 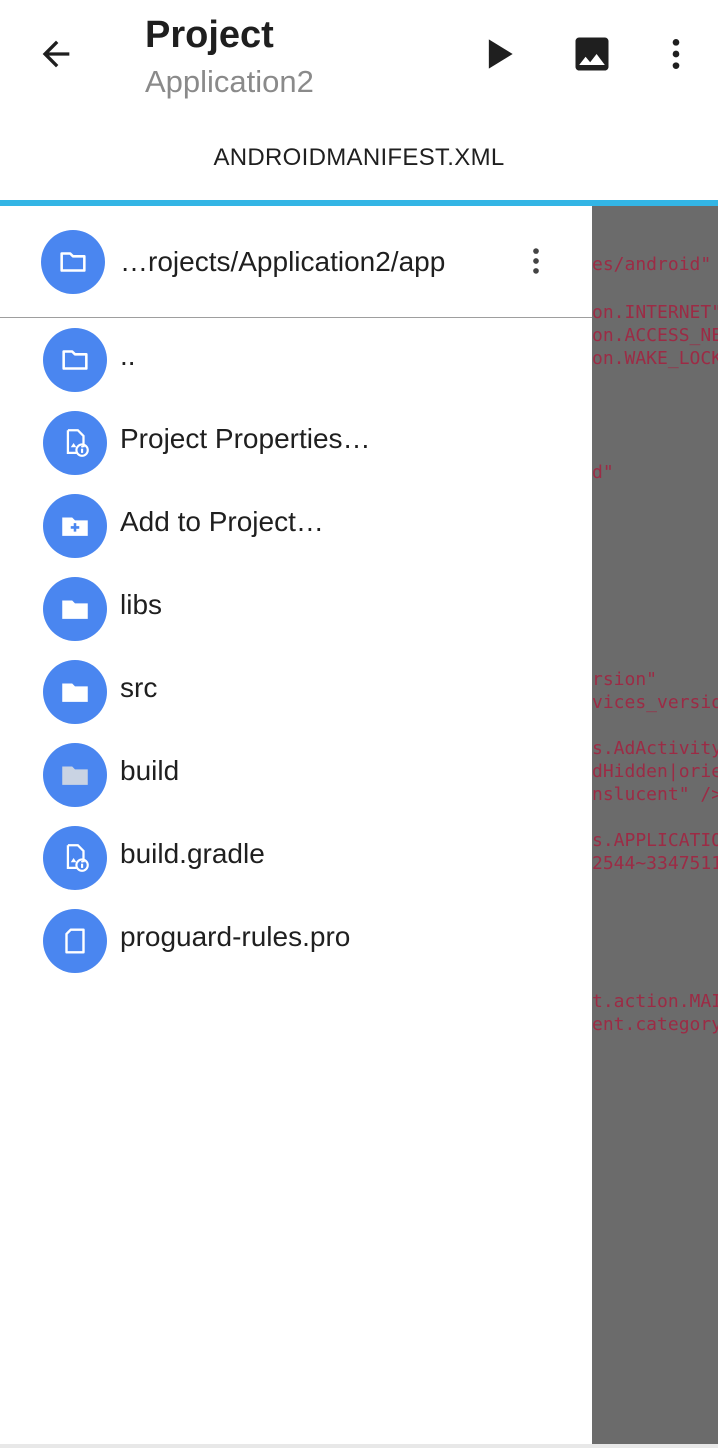 I want to click on file-icon, so click(x=75, y=941).